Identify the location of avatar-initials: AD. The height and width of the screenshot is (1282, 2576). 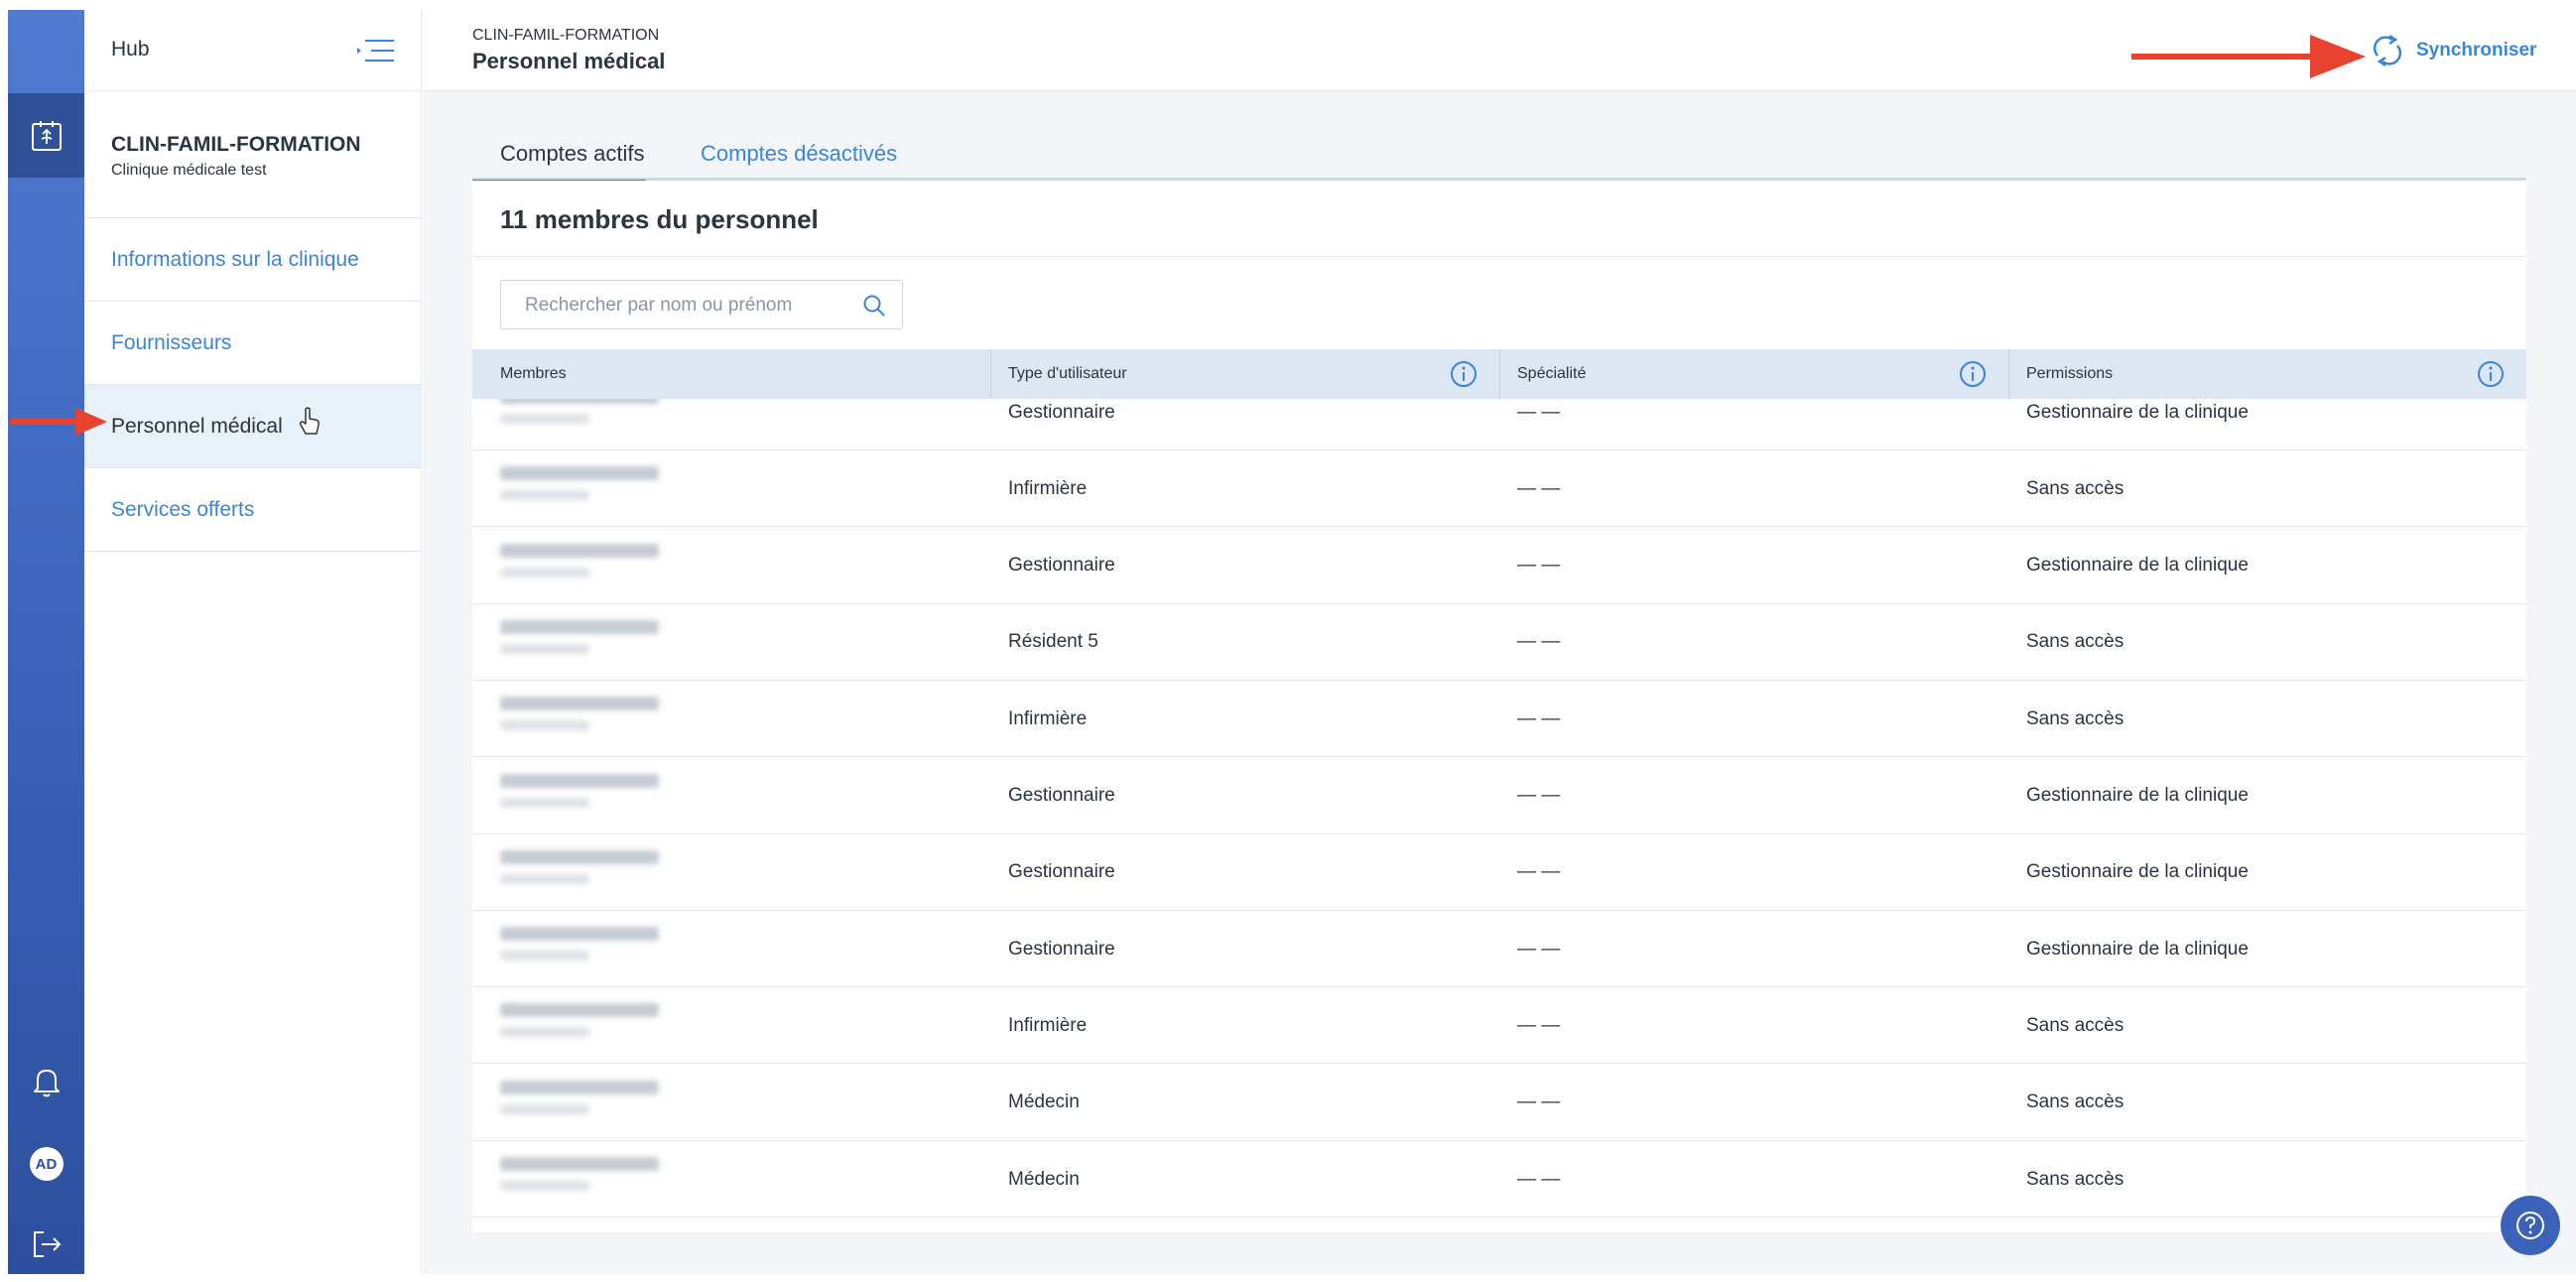
(47, 1164).